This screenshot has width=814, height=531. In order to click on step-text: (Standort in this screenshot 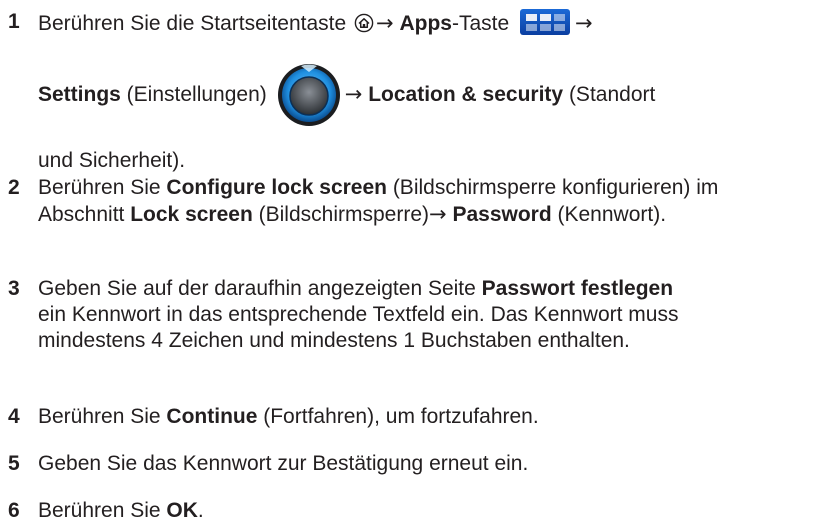, I will do `click(609, 94)`.